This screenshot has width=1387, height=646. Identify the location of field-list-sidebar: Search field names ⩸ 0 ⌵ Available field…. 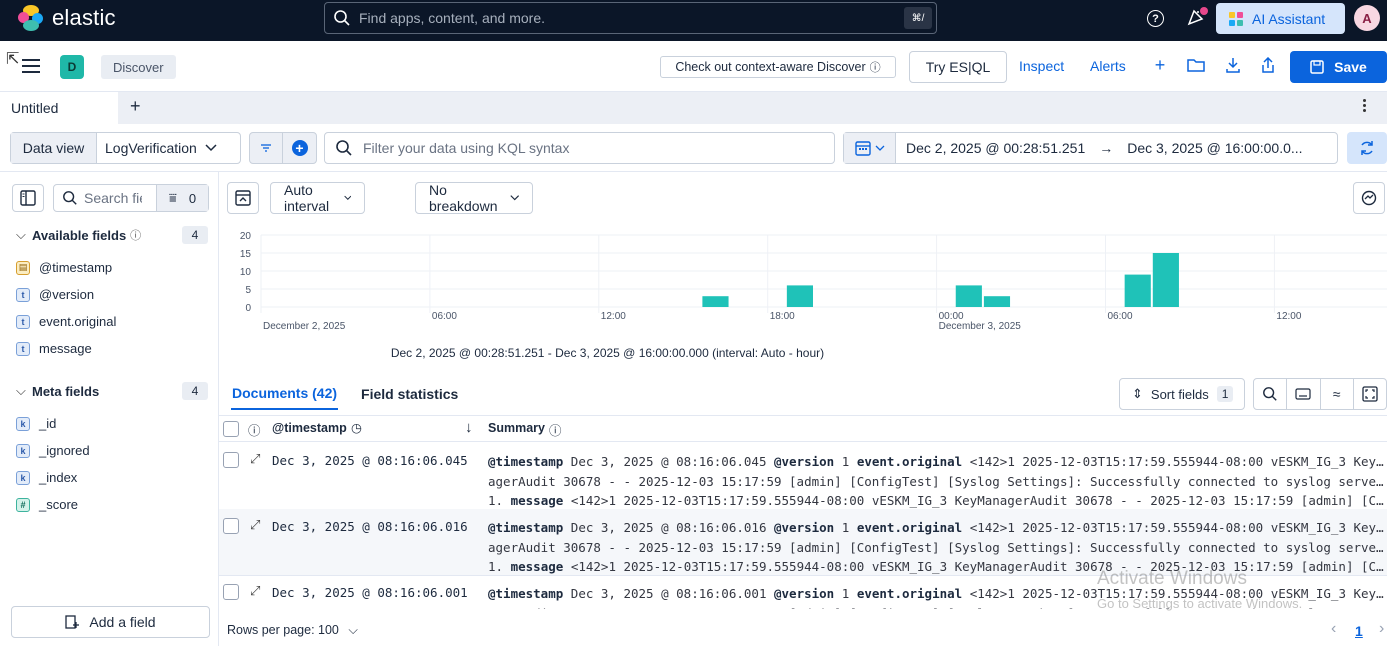
(109, 409).